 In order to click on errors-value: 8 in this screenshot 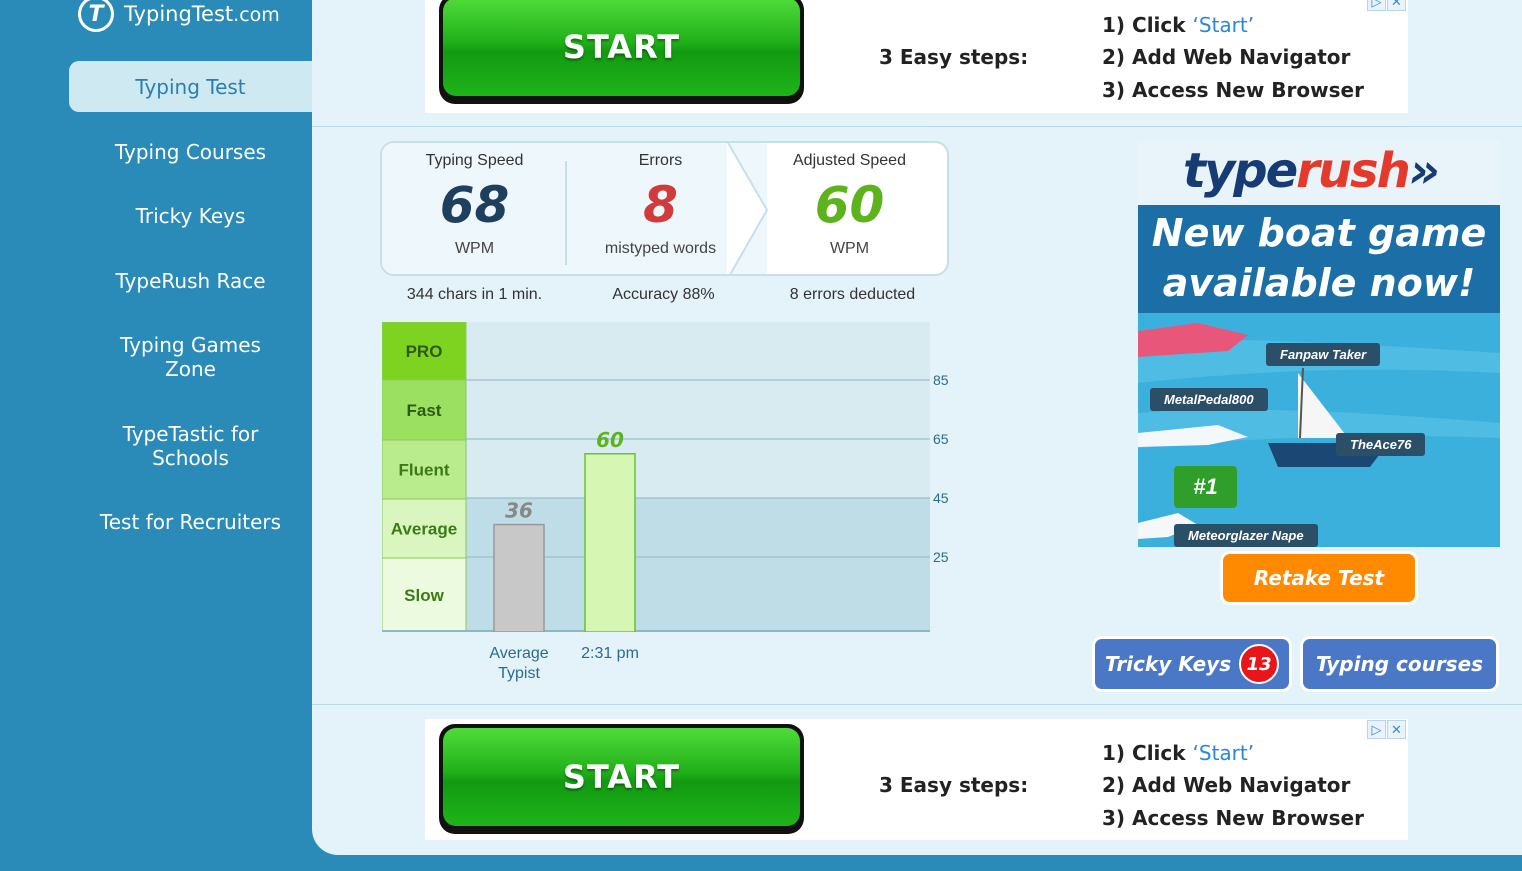, I will do `click(660, 205)`.